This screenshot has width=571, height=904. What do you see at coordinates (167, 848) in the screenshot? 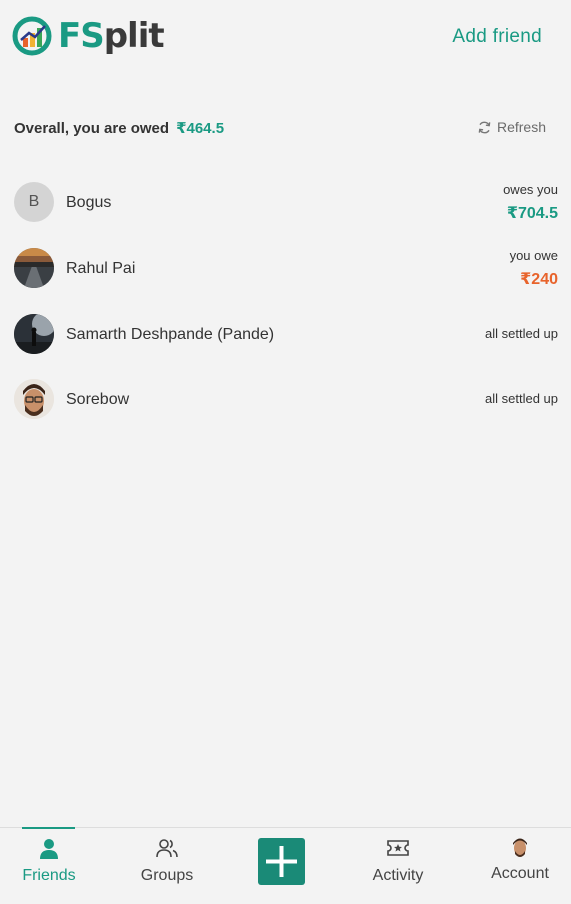
I see `group-icon` at bounding box center [167, 848].